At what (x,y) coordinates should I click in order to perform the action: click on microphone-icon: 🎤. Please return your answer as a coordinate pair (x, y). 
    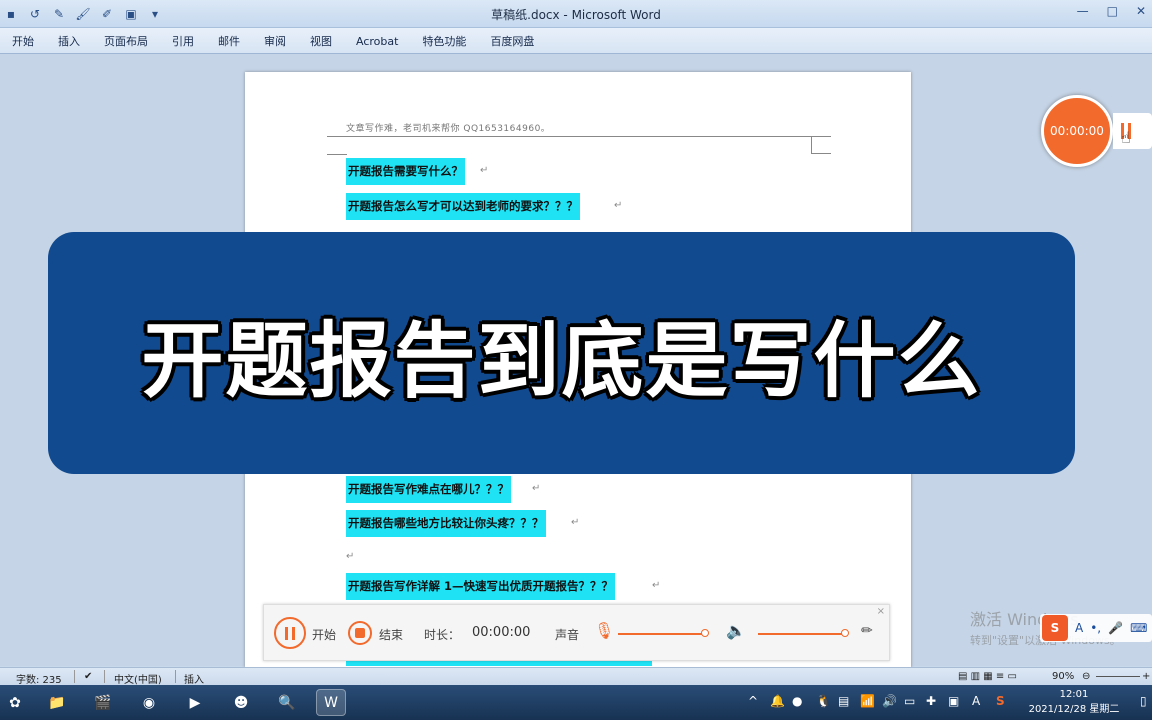
    Looking at the image, I should click on (1115, 628).